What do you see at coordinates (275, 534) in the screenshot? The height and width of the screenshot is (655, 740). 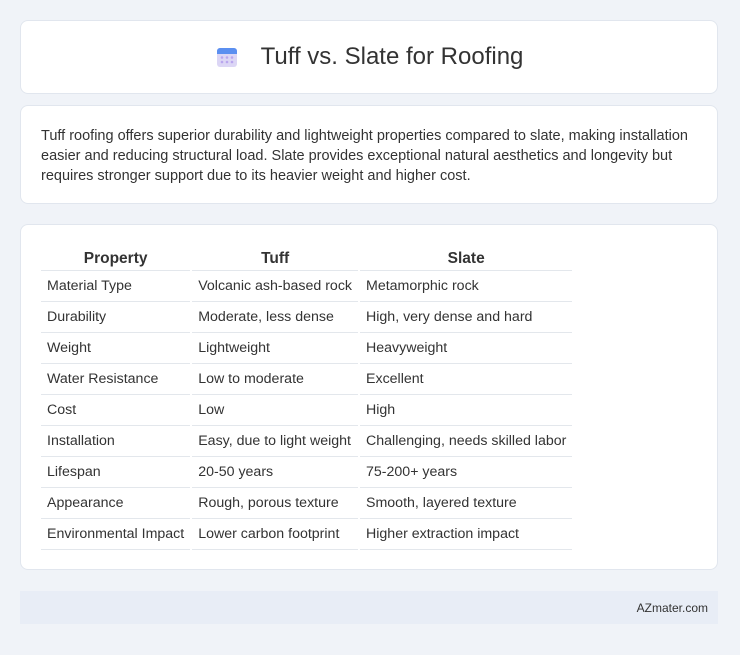 I see `tuff-cell: Lower carbon footprint` at bounding box center [275, 534].